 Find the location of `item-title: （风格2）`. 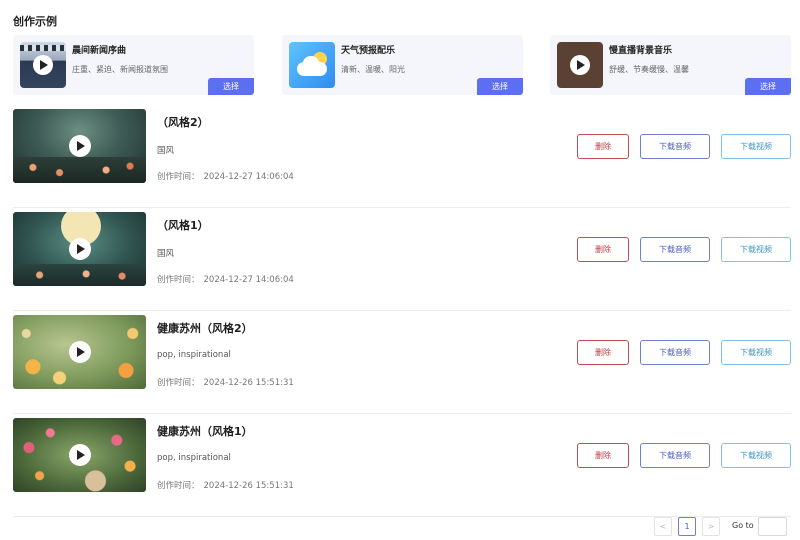

item-title: （风格2） is located at coordinates (183, 122).